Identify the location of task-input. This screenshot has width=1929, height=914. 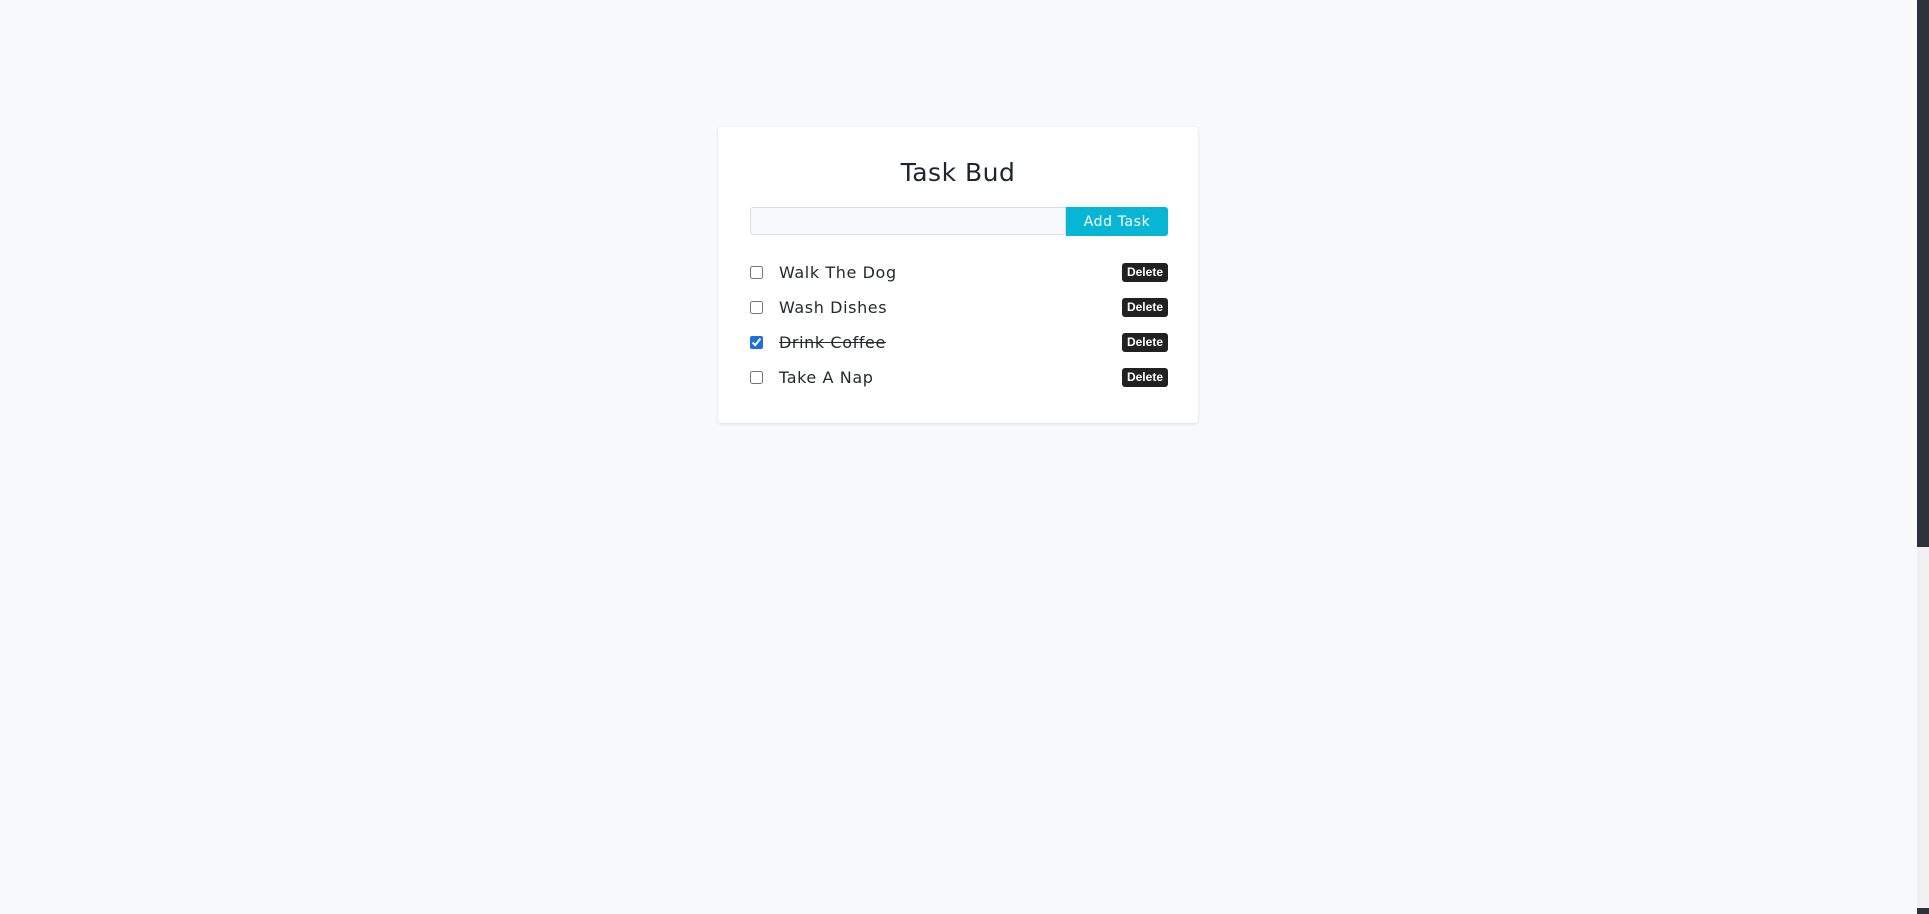
(908, 221).